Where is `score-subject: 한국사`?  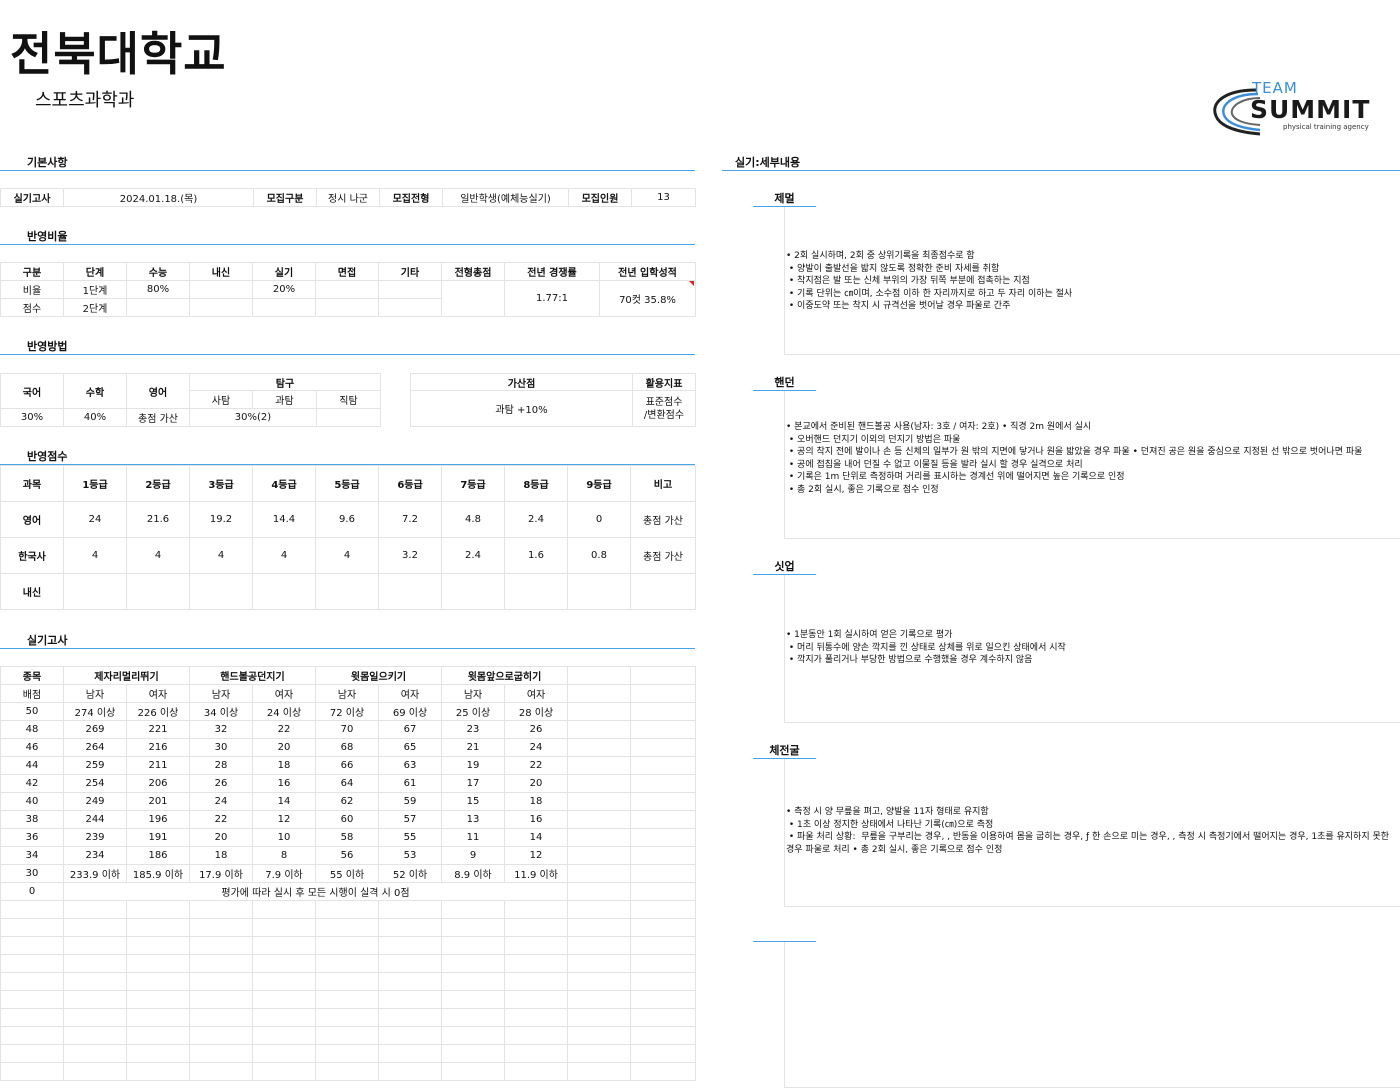 score-subject: 한국사 is located at coordinates (32, 555).